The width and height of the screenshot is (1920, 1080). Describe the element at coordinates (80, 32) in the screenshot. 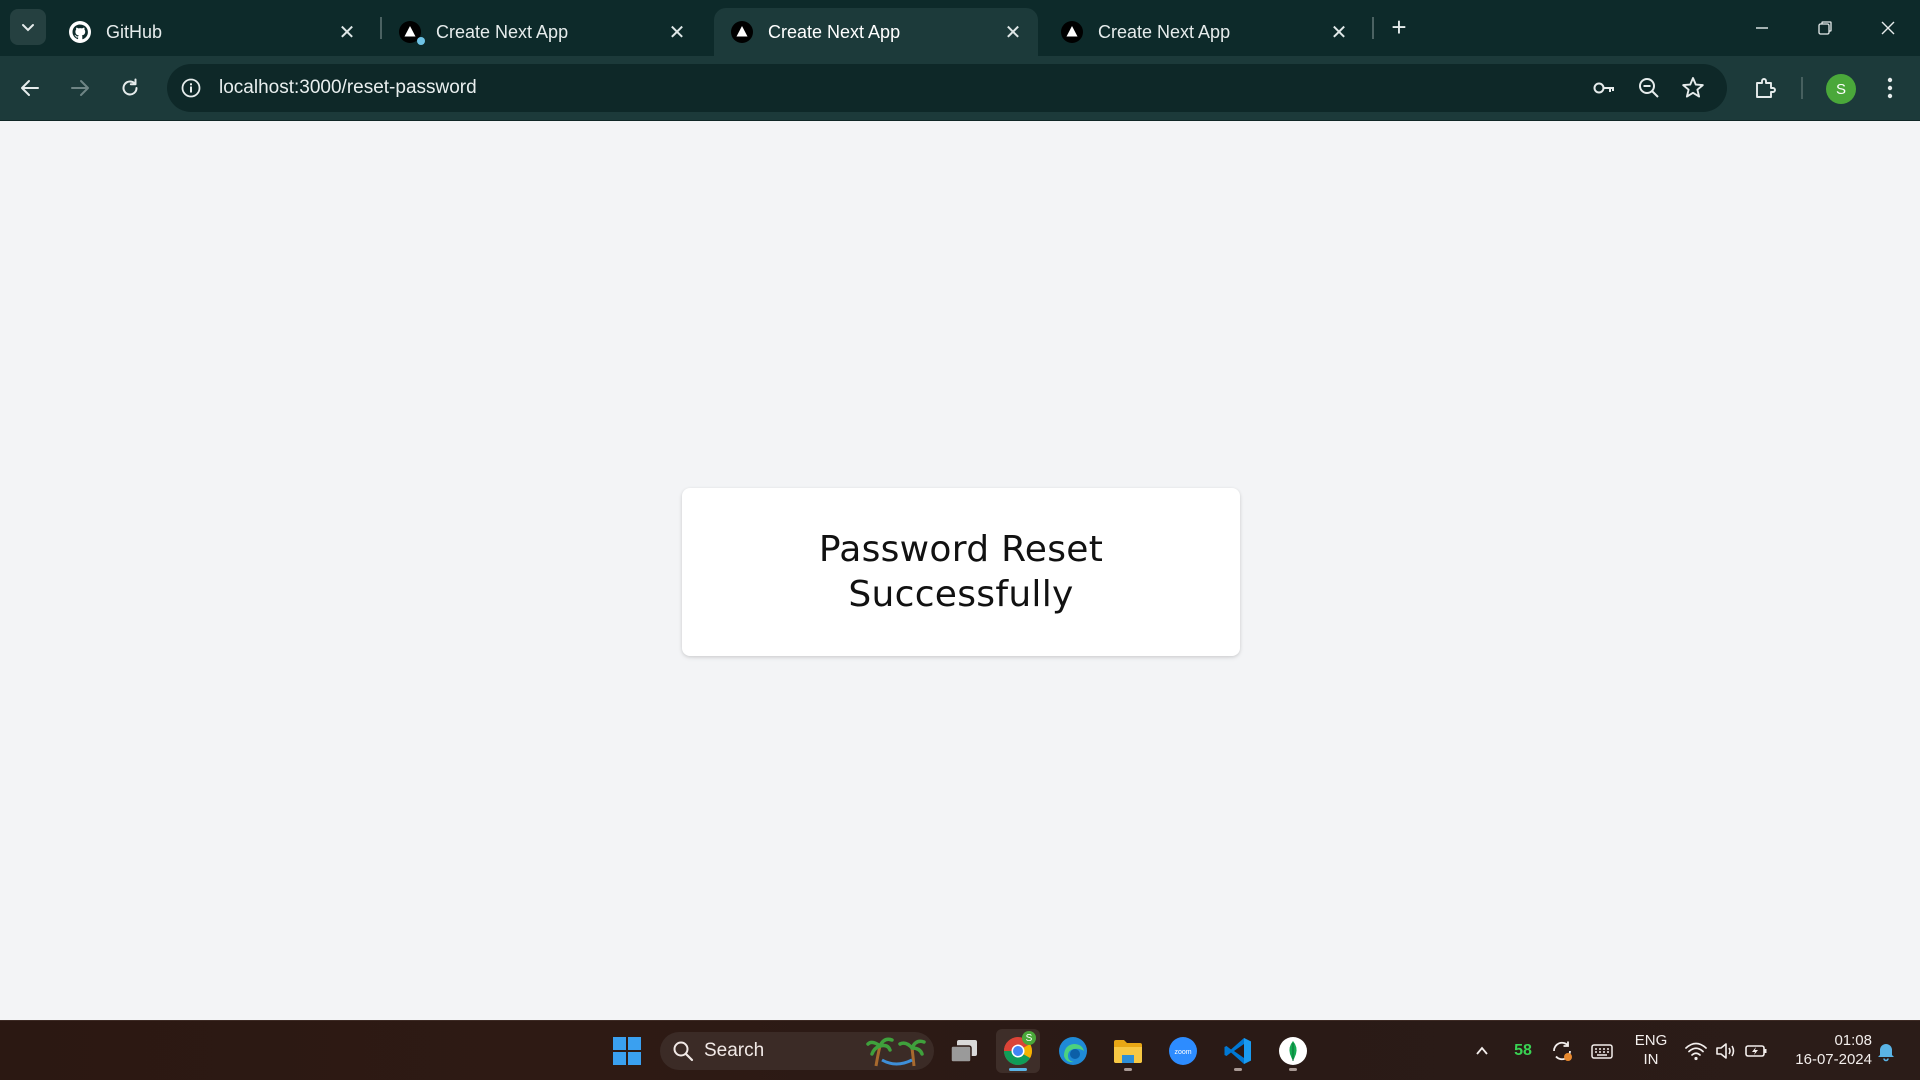

I see `github-icon` at that location.